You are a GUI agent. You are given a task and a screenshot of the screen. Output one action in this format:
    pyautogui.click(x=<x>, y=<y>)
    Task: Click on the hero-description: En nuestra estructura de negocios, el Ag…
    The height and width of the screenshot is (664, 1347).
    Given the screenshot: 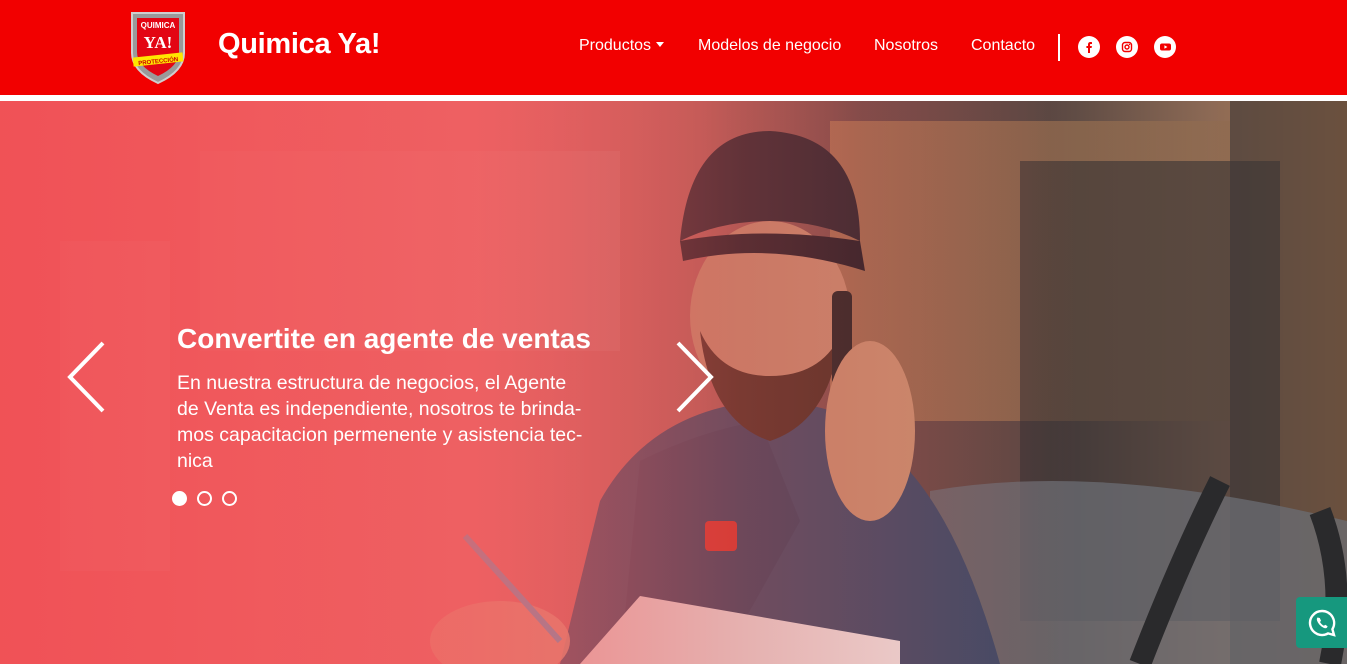 What is the action you would take?
    pyautogui.click(x=402, y=422)
    